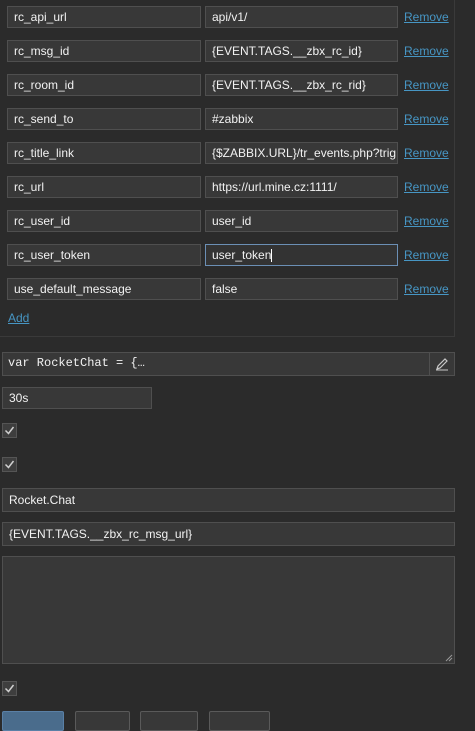 The height and width of the screenshot is (731, 475). What do you see at coordinates (449, 658) in the screenshot?
I see `resize-grip-icon` at bounding box center [449, 658].